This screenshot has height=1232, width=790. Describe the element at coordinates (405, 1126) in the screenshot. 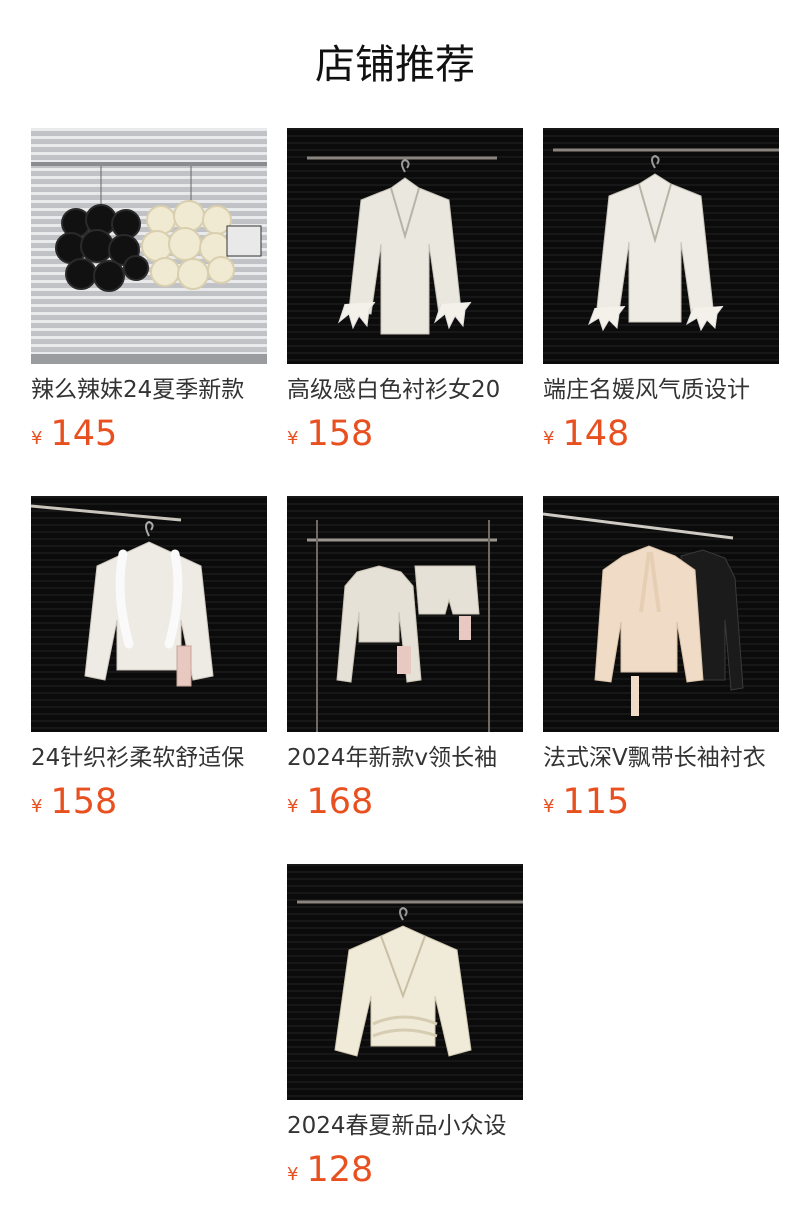

I see `product-name: 2024春夏新品小众设` at that location.